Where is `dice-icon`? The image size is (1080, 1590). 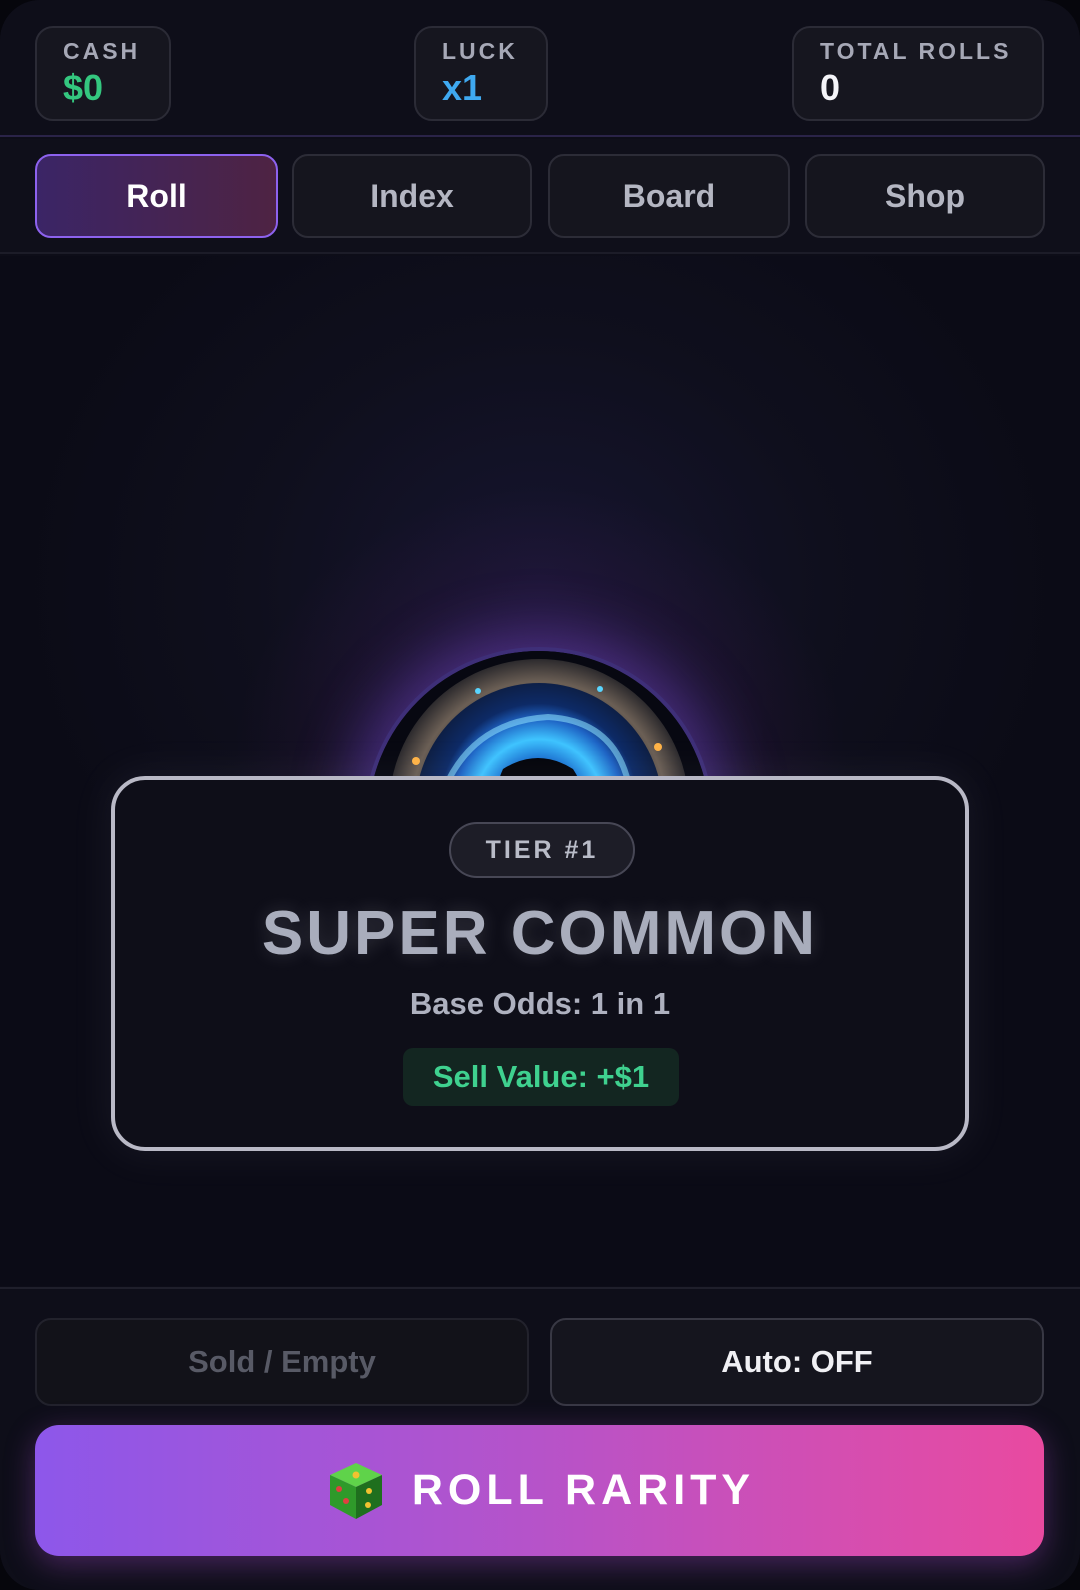
dice-icon is located at coordinates (355, 1490).